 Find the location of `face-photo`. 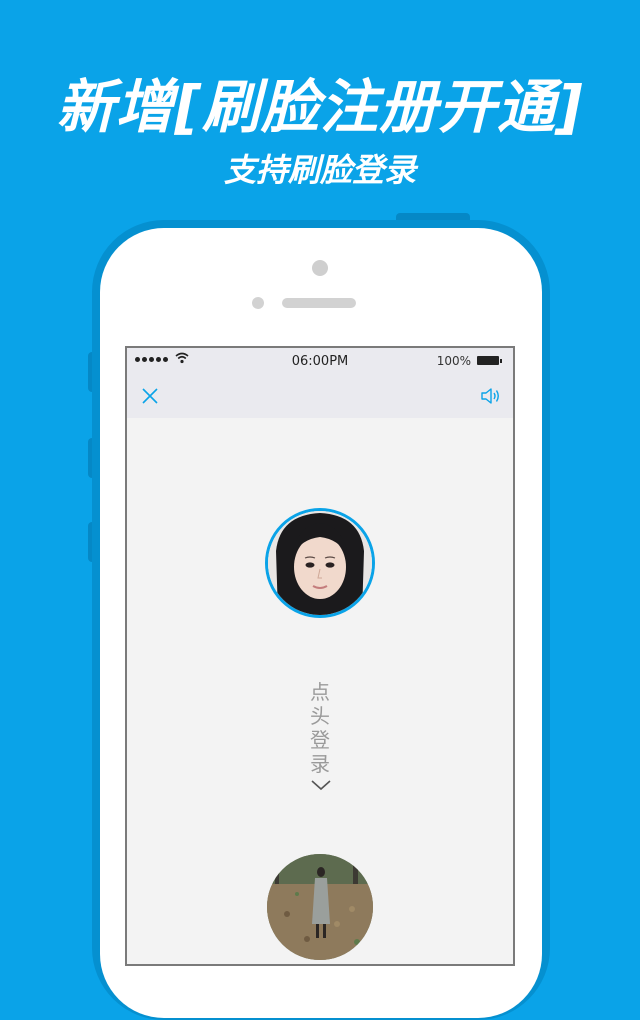

face-photo is located at coordinates (320, 563).